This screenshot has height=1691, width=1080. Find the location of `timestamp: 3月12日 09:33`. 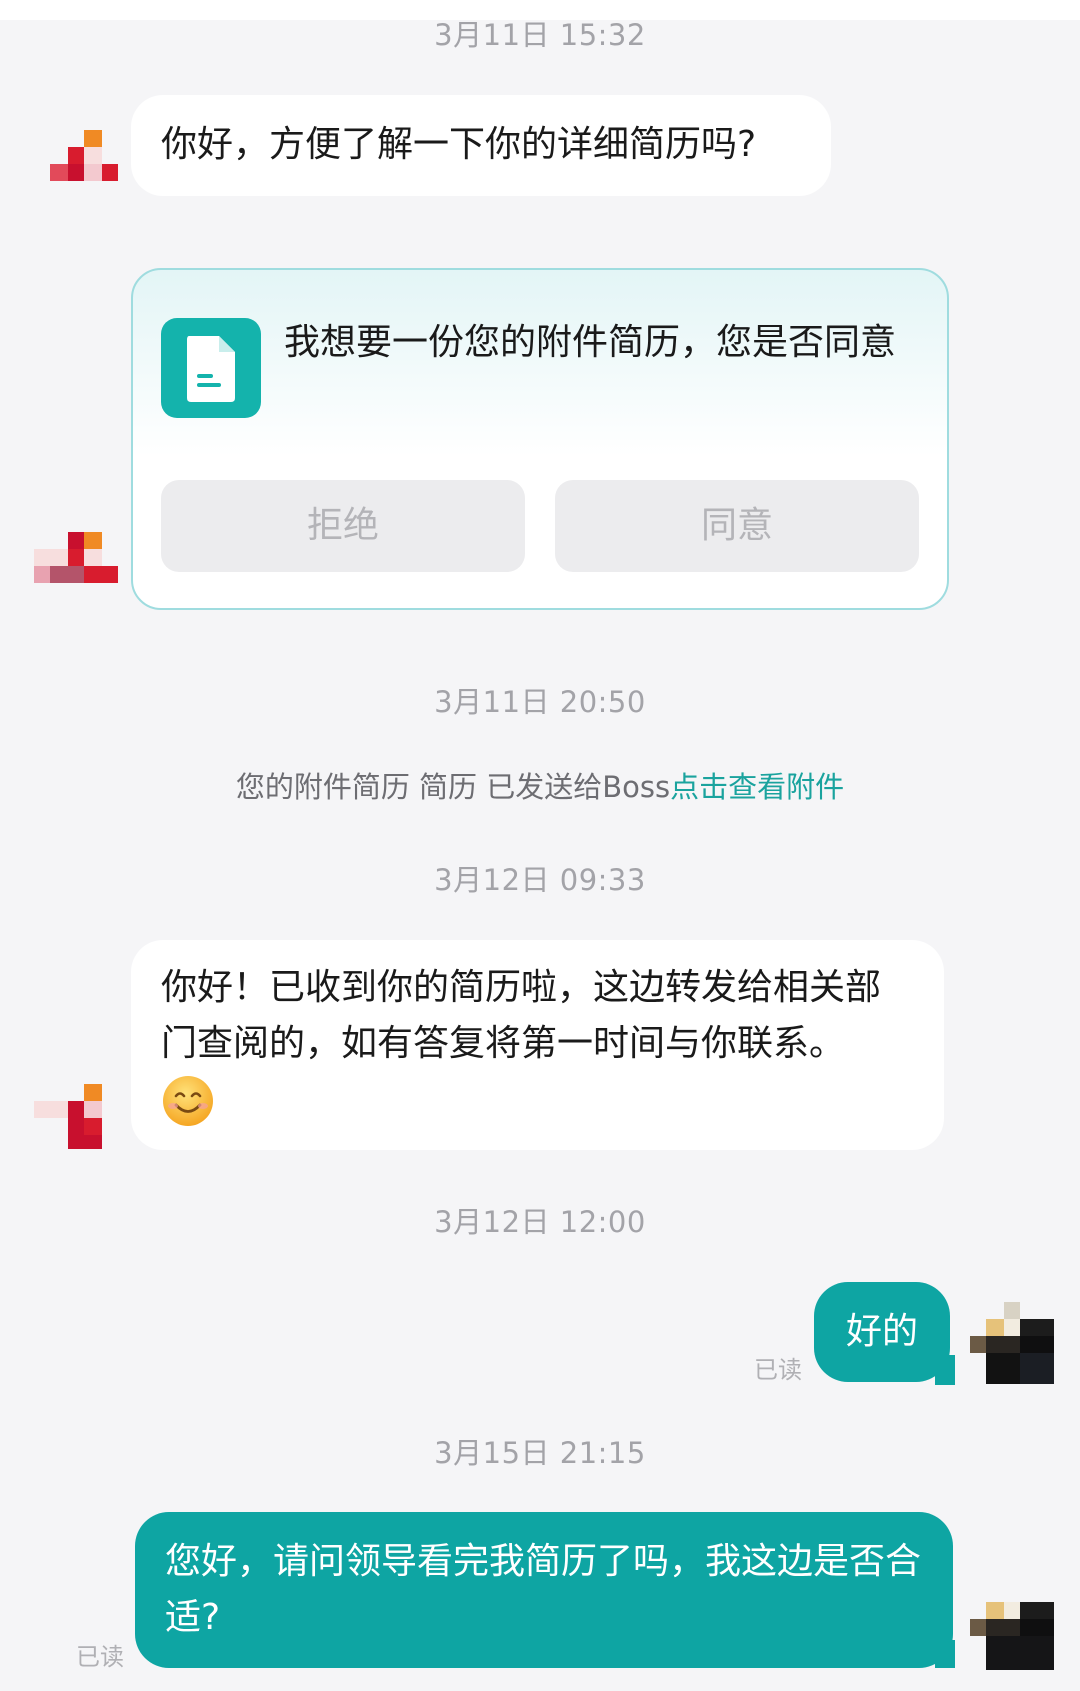

timestamp: 3月12日 09:33 is located at coordinates (540, 880).